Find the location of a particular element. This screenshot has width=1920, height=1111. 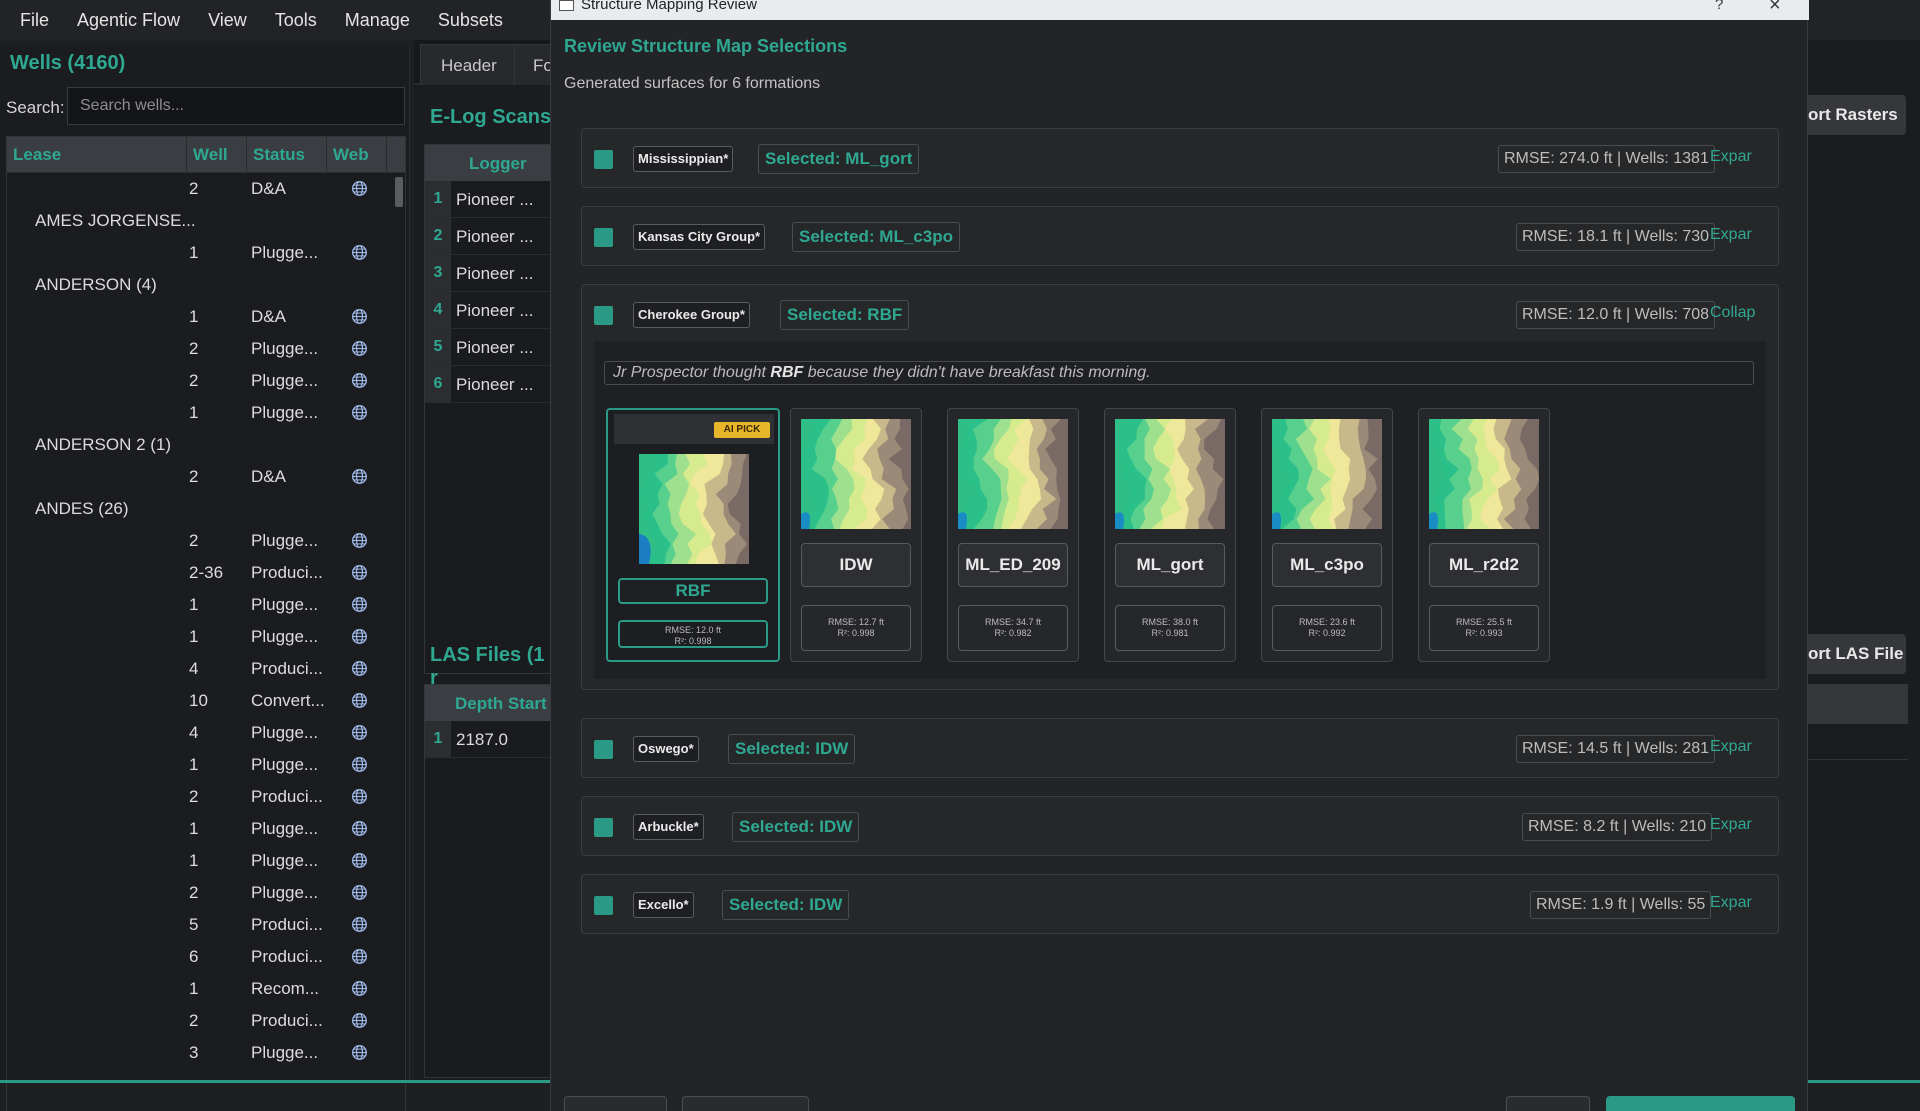

method-select-button: ML_ED_209 is located at coordinates (1013, 565).